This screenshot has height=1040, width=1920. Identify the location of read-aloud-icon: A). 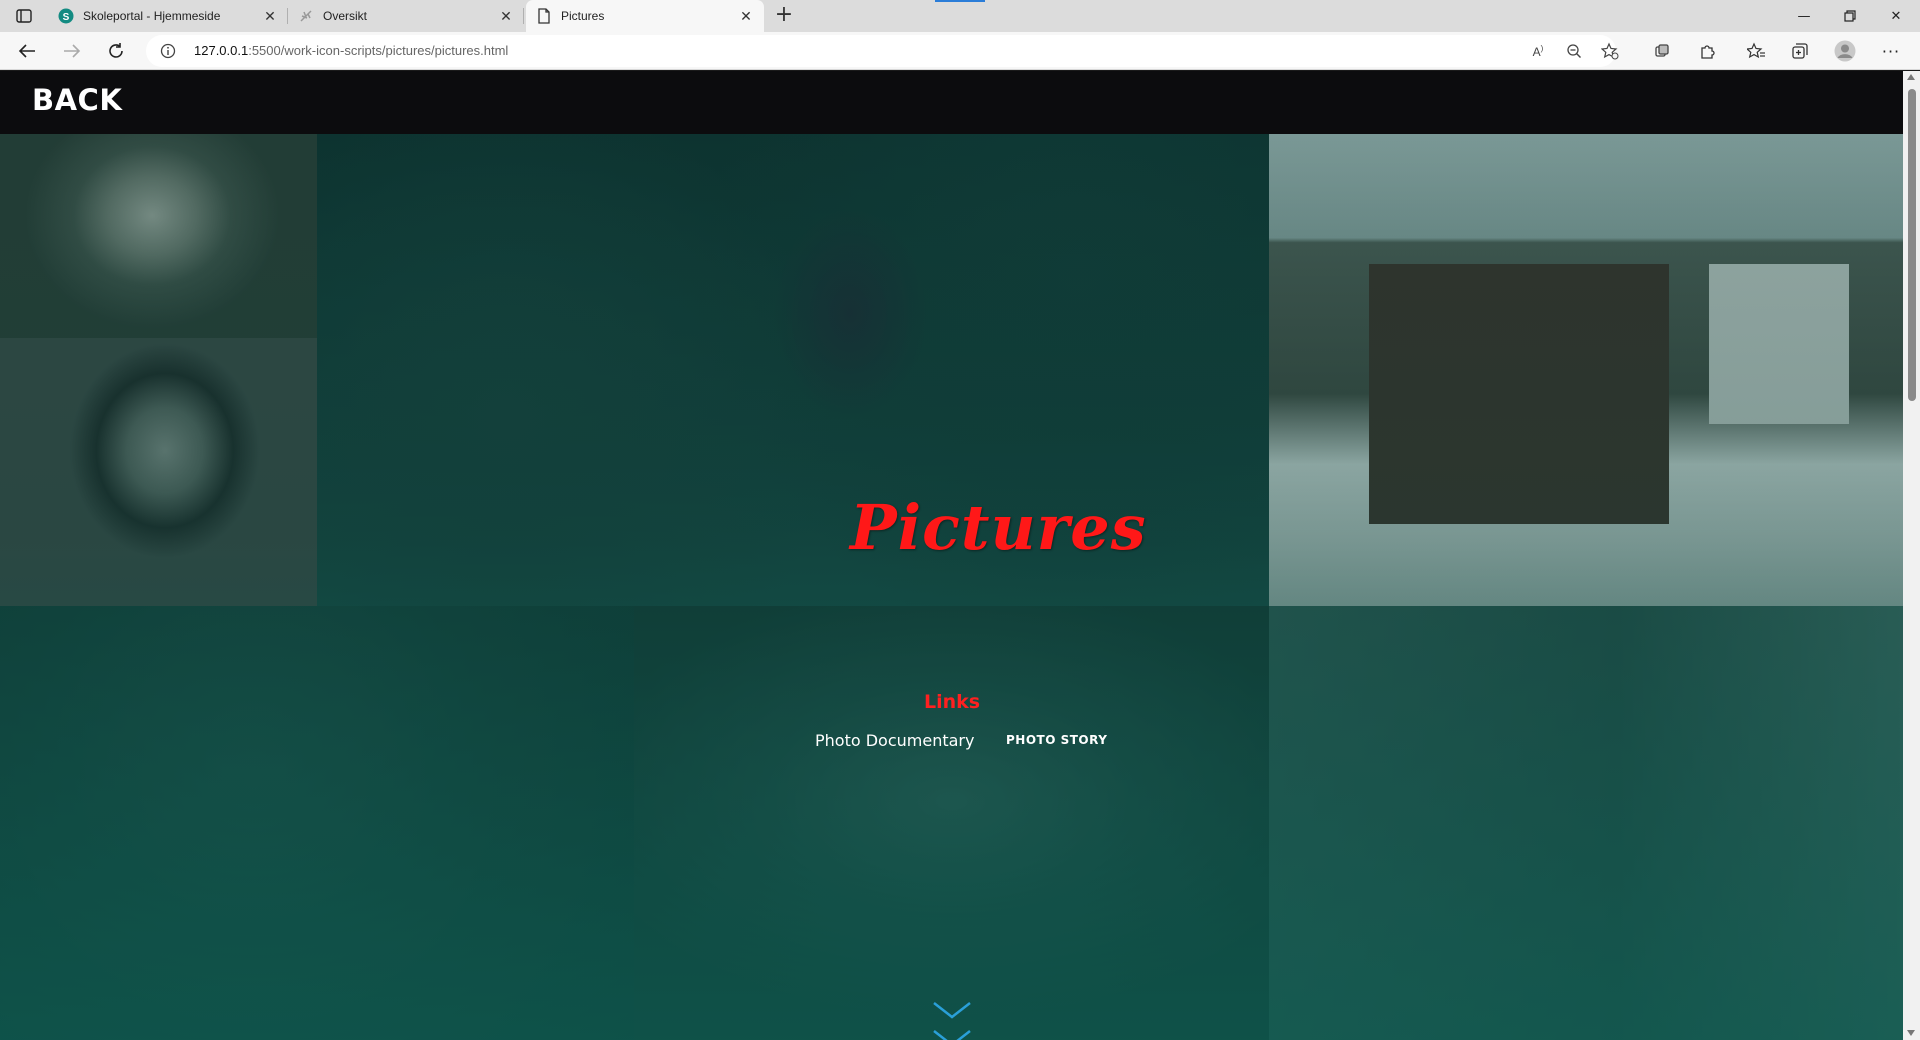
(1538, 51).